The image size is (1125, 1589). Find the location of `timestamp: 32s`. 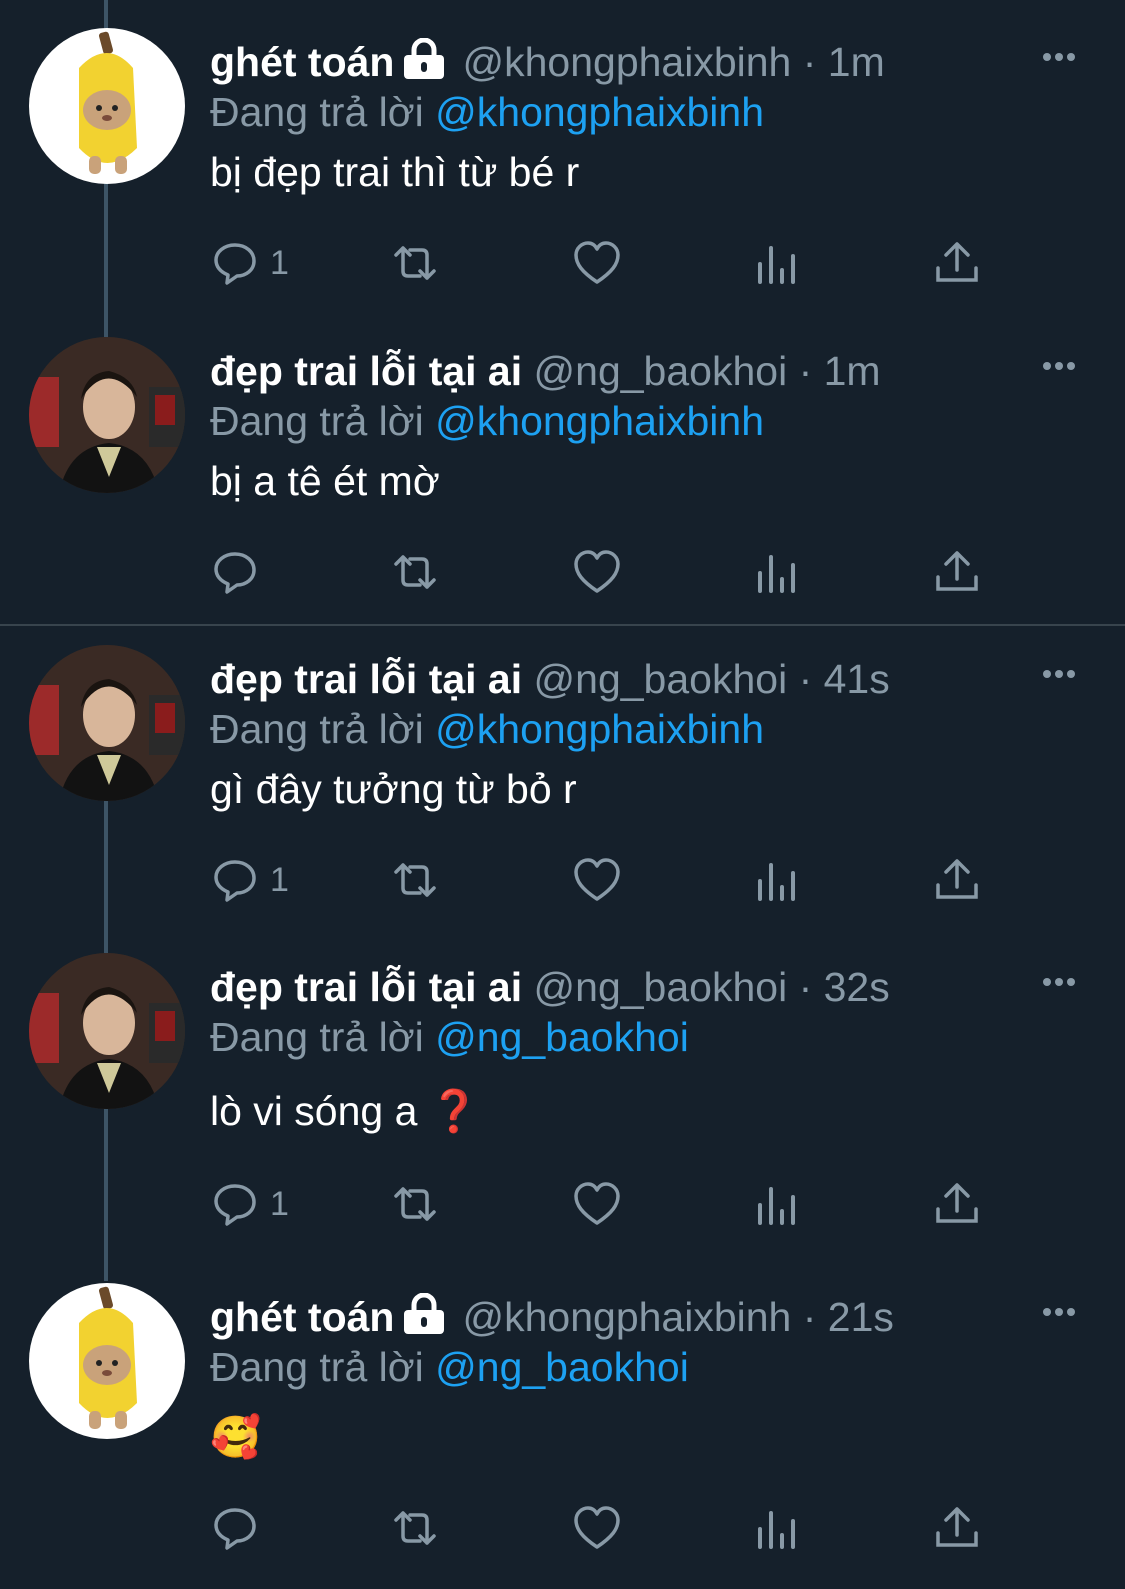

timestamp: 32s is located at coordinates (857, 987).